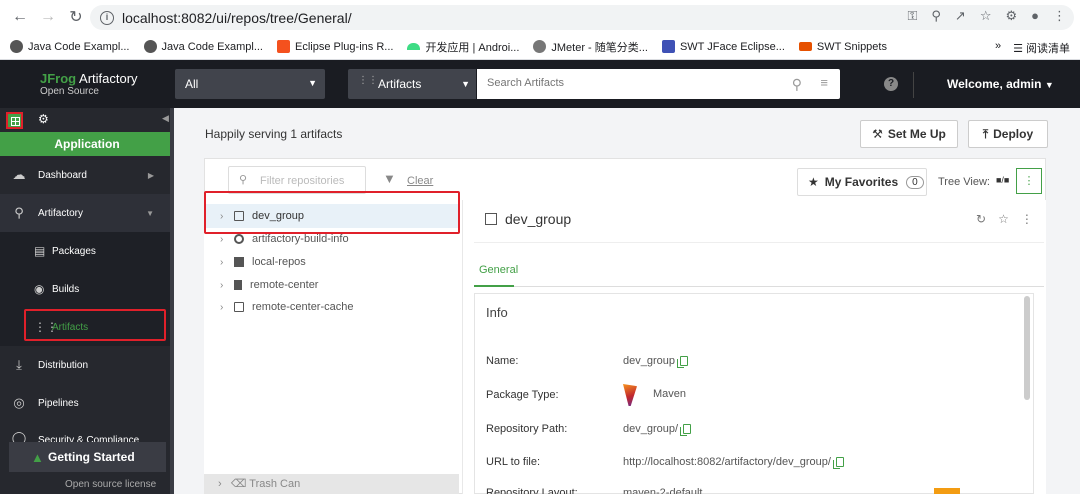  I want to click on filter-icon: ≡, so click(824, 82).